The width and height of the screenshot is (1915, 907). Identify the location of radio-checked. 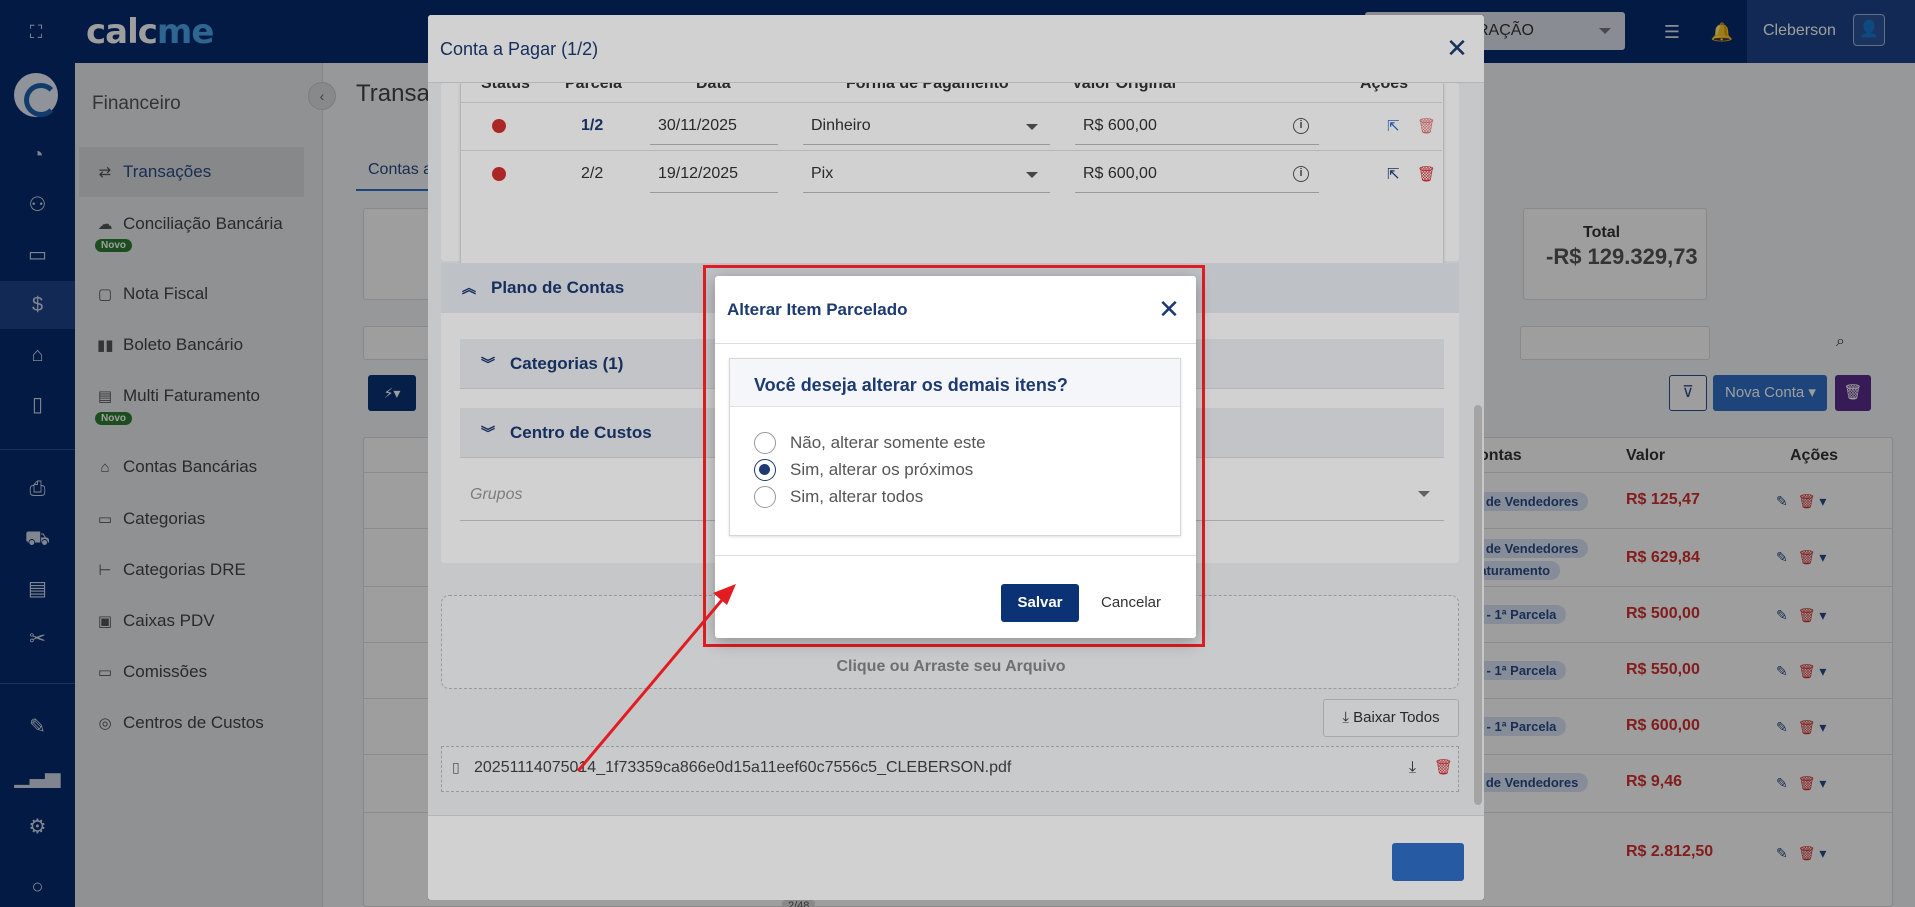
(765, 470).